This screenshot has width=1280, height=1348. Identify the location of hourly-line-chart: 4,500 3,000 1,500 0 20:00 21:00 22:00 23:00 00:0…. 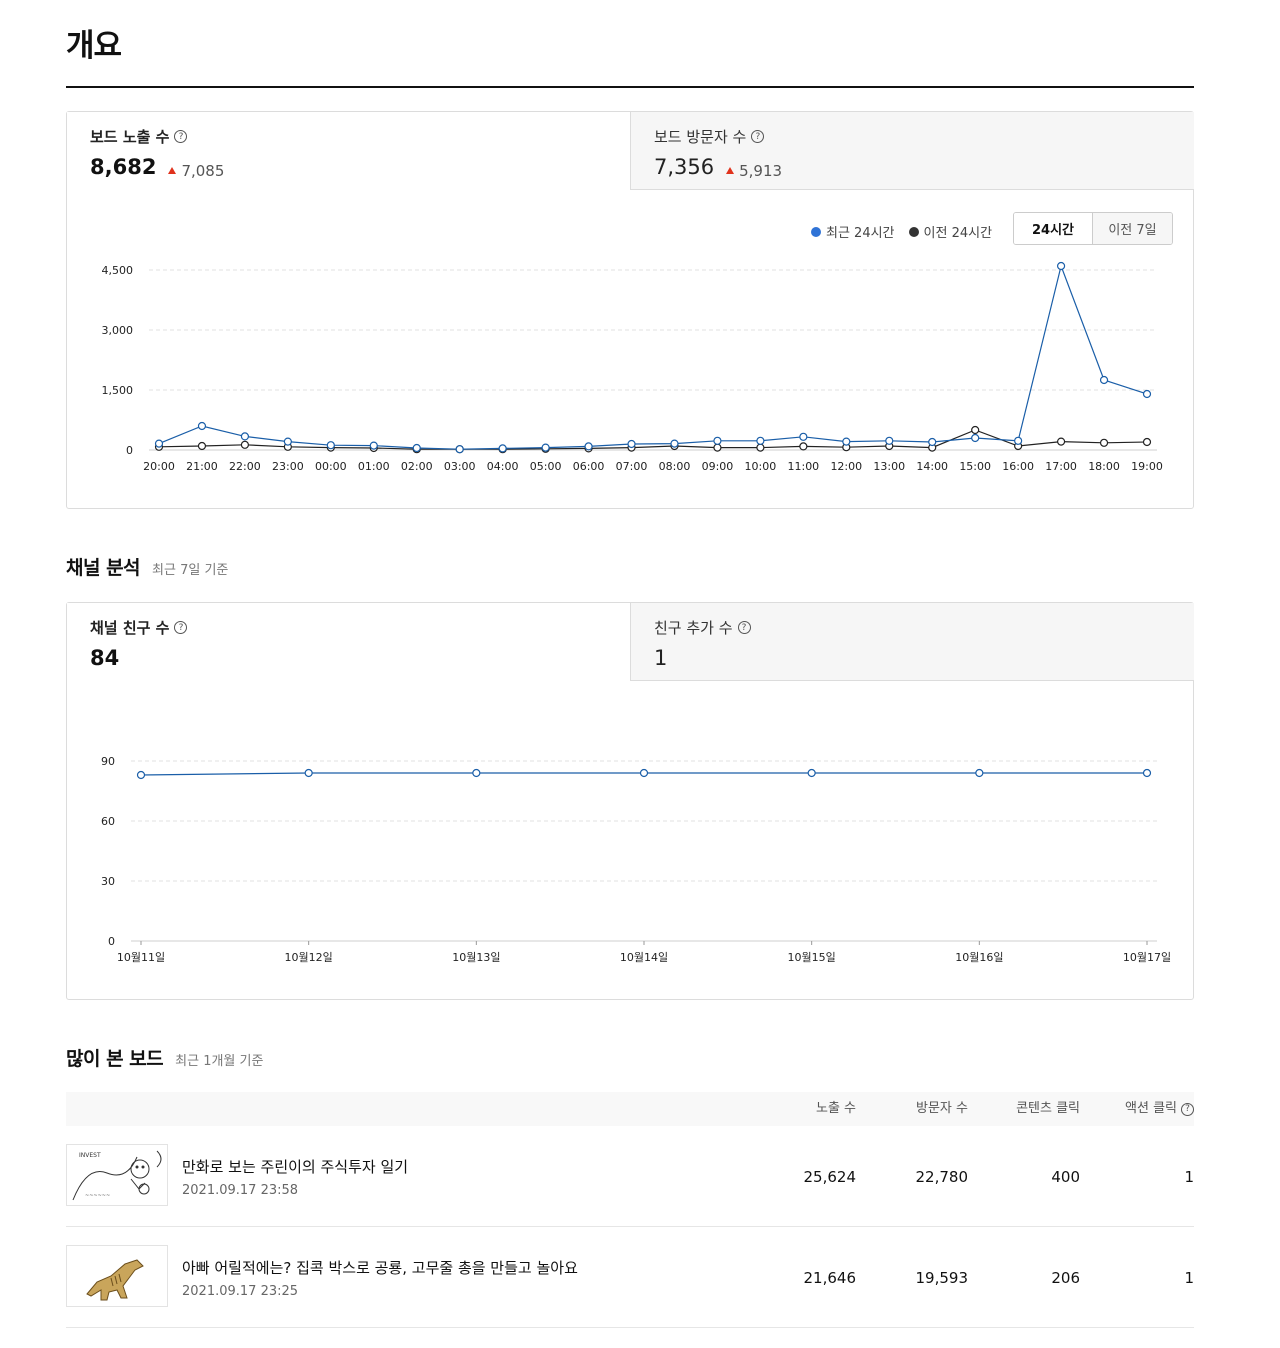
(632, 367).